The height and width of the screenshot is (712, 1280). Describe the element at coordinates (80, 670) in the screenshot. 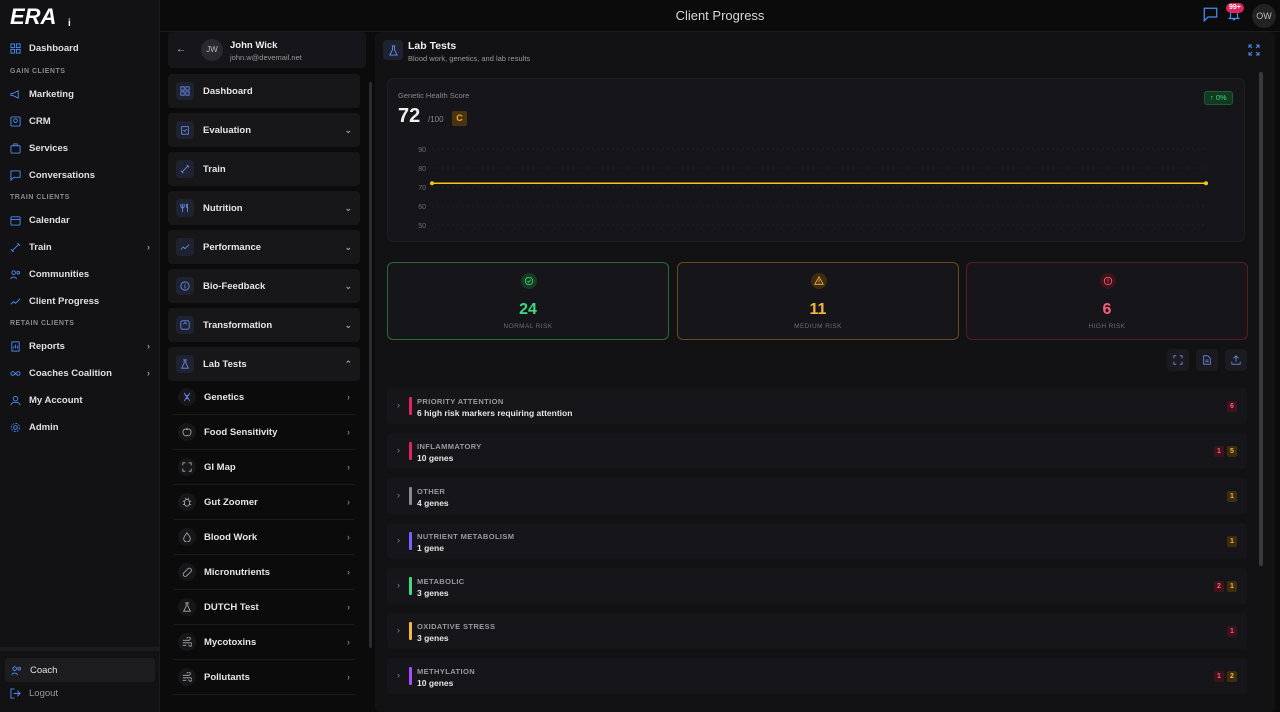

I see `coach-button: Coach` at that location.